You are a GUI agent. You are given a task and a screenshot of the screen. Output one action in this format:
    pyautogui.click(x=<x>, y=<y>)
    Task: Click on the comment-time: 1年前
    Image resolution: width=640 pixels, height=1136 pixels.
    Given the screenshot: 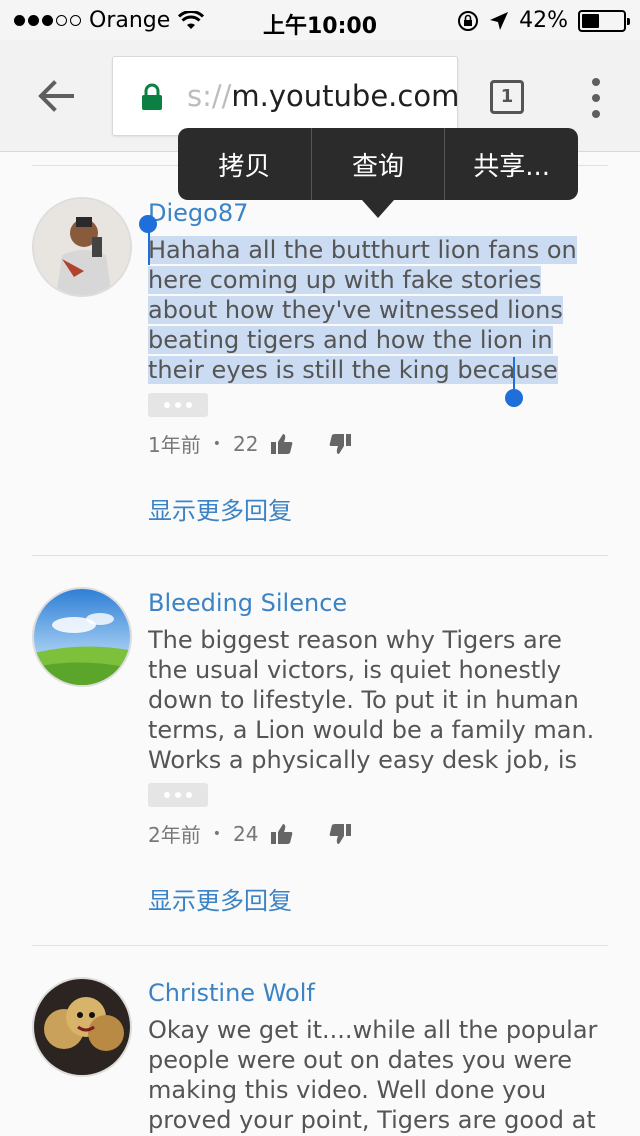 What is the action you would take?
    pyautogui.click(x=174, y=445)
    